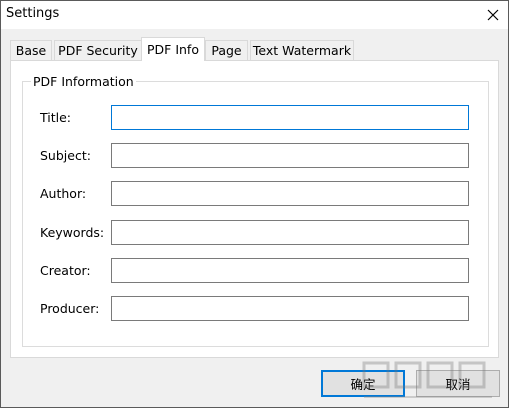 The width and height of the screenshot is (509, 408). Describe the element at coordinates (83, 81) in the screenshot. I see `group-legend: PDF Information` at that location.